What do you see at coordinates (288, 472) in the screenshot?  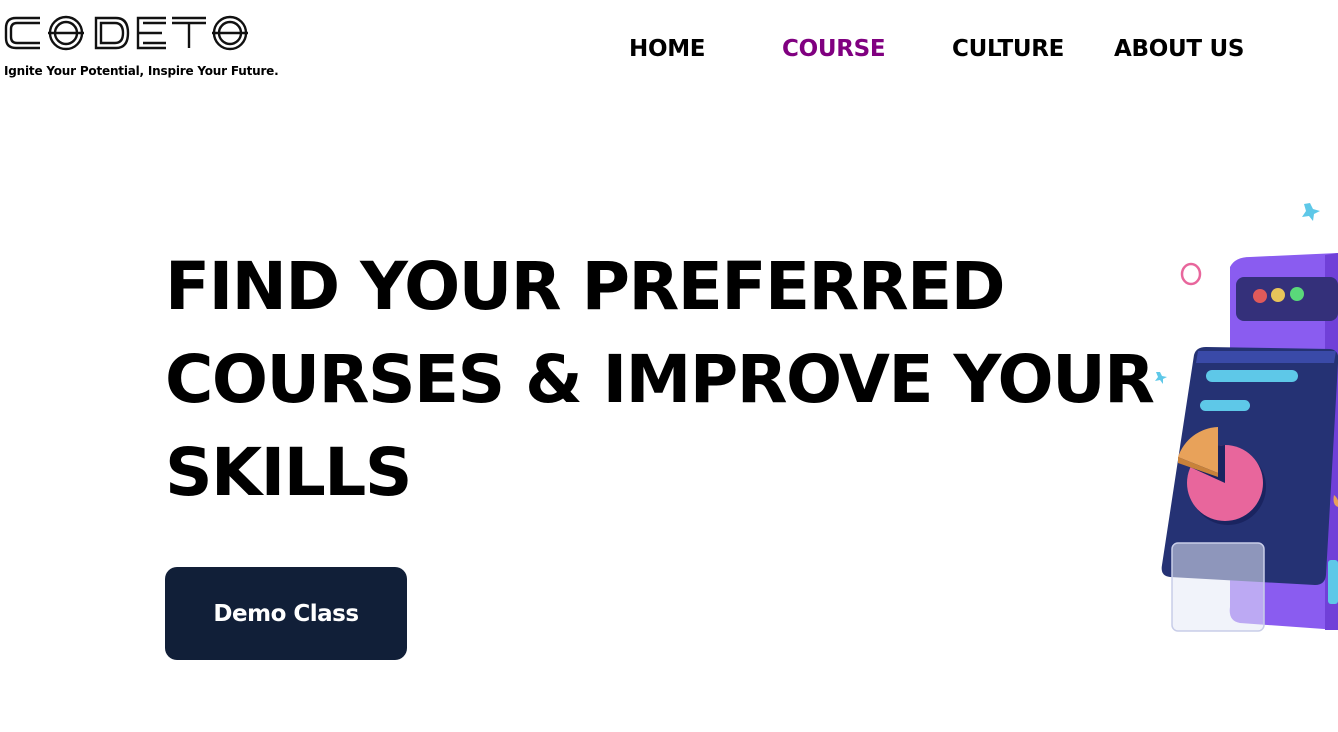 I see `hero-title-line-3: SKILLS` at bounding box center [288, 472].